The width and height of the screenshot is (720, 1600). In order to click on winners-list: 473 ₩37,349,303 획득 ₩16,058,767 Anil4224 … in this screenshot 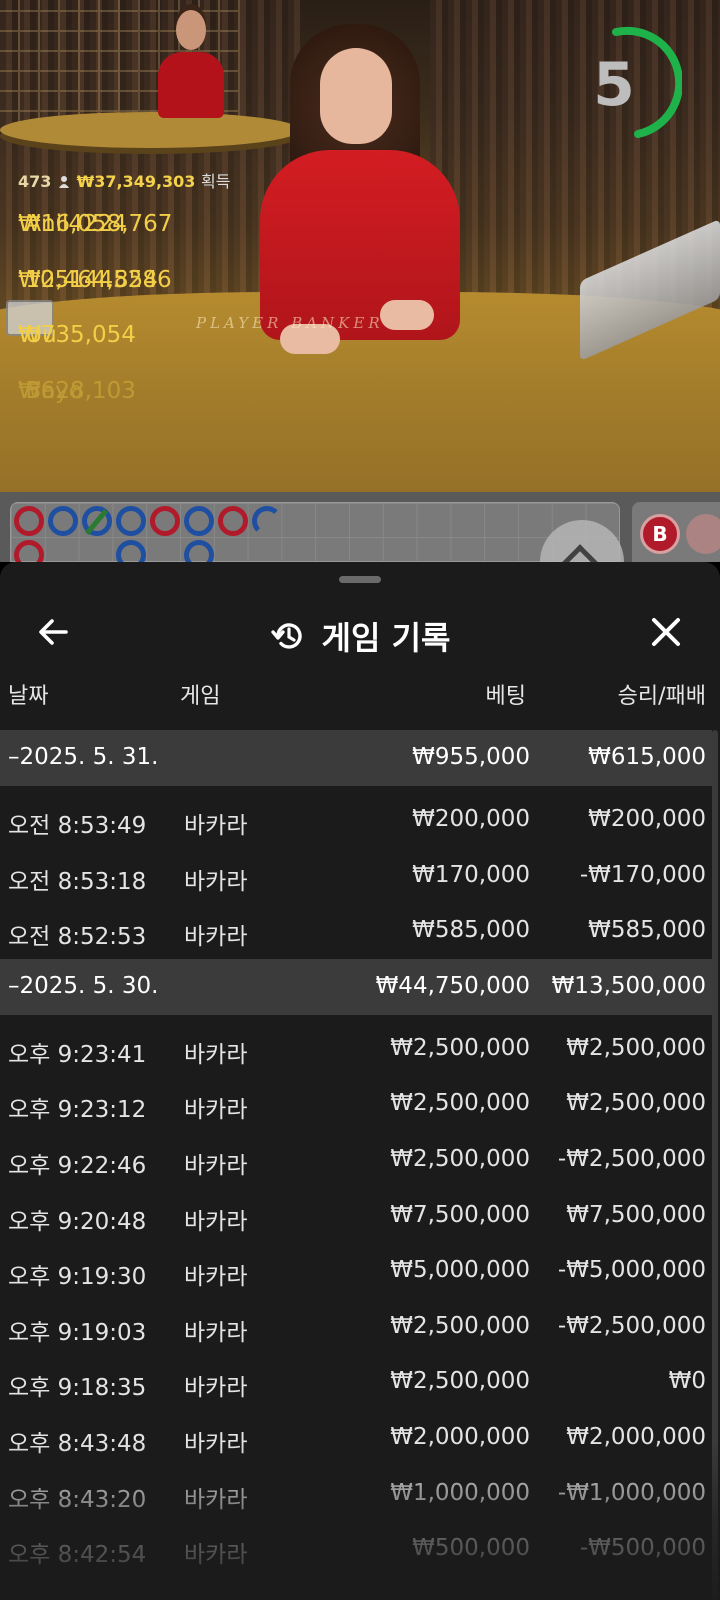, I will do `click(124, 293)`.